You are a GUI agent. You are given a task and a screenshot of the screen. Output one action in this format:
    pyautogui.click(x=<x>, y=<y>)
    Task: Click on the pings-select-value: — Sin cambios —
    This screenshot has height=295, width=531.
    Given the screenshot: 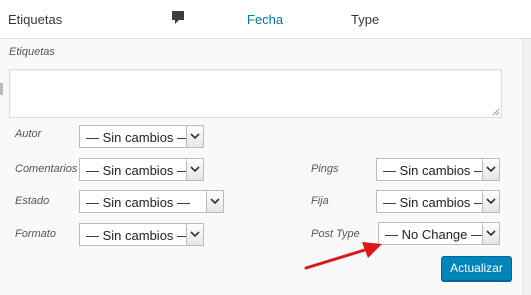 What is the action you would take?
    pyautogui.click(x=435, y=170)
    